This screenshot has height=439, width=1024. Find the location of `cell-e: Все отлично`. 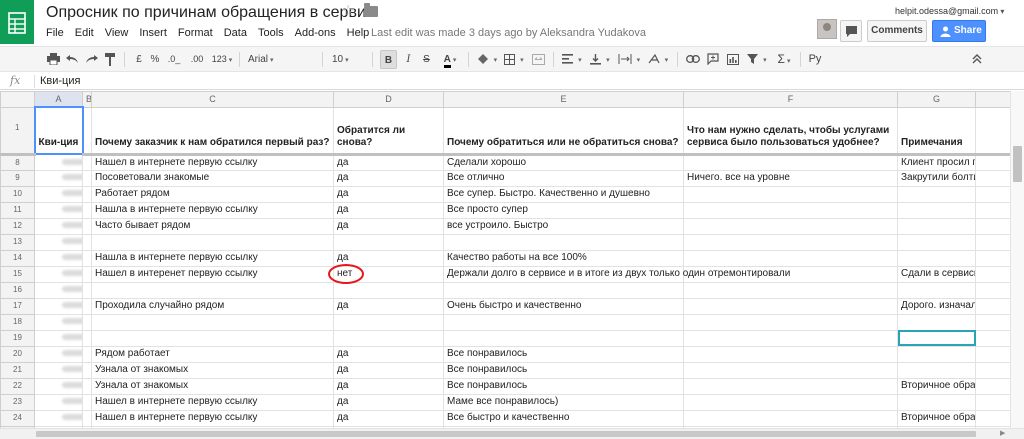

cell-e: Все отлично is located at coordinates (563, 178).